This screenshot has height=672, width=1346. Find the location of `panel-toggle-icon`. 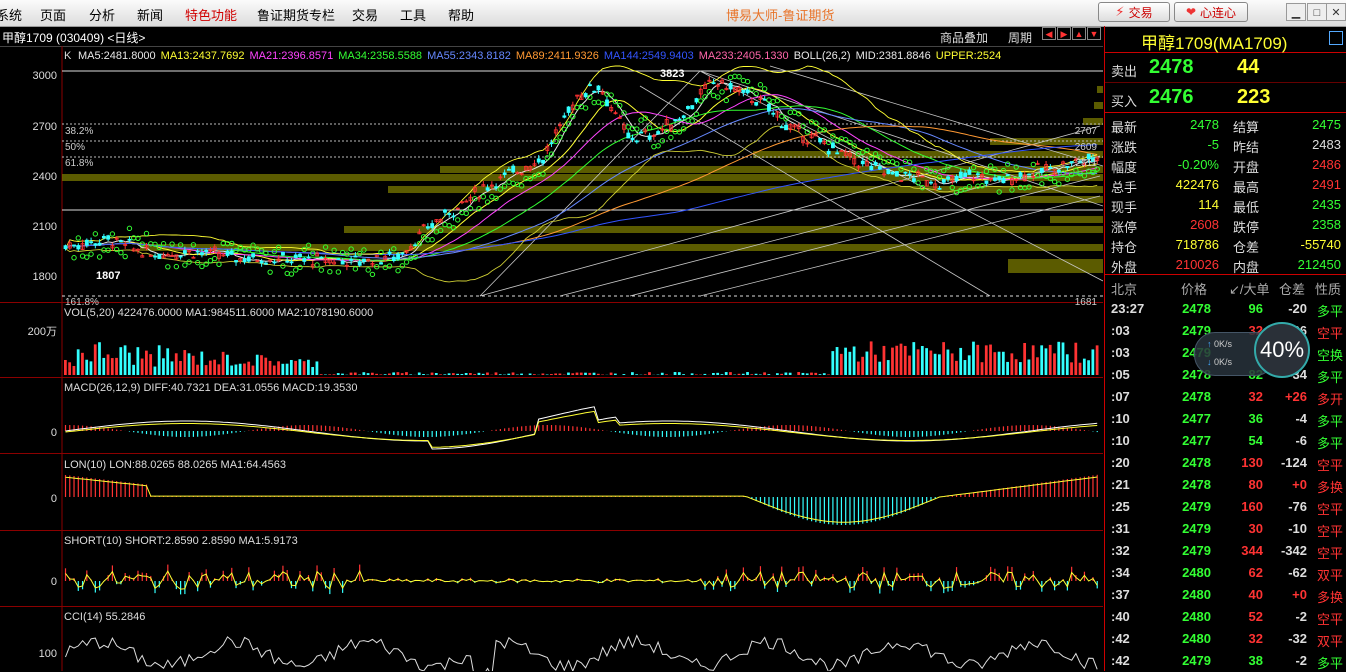

panel-toggle-icon is located at coordinates (1336, 38).